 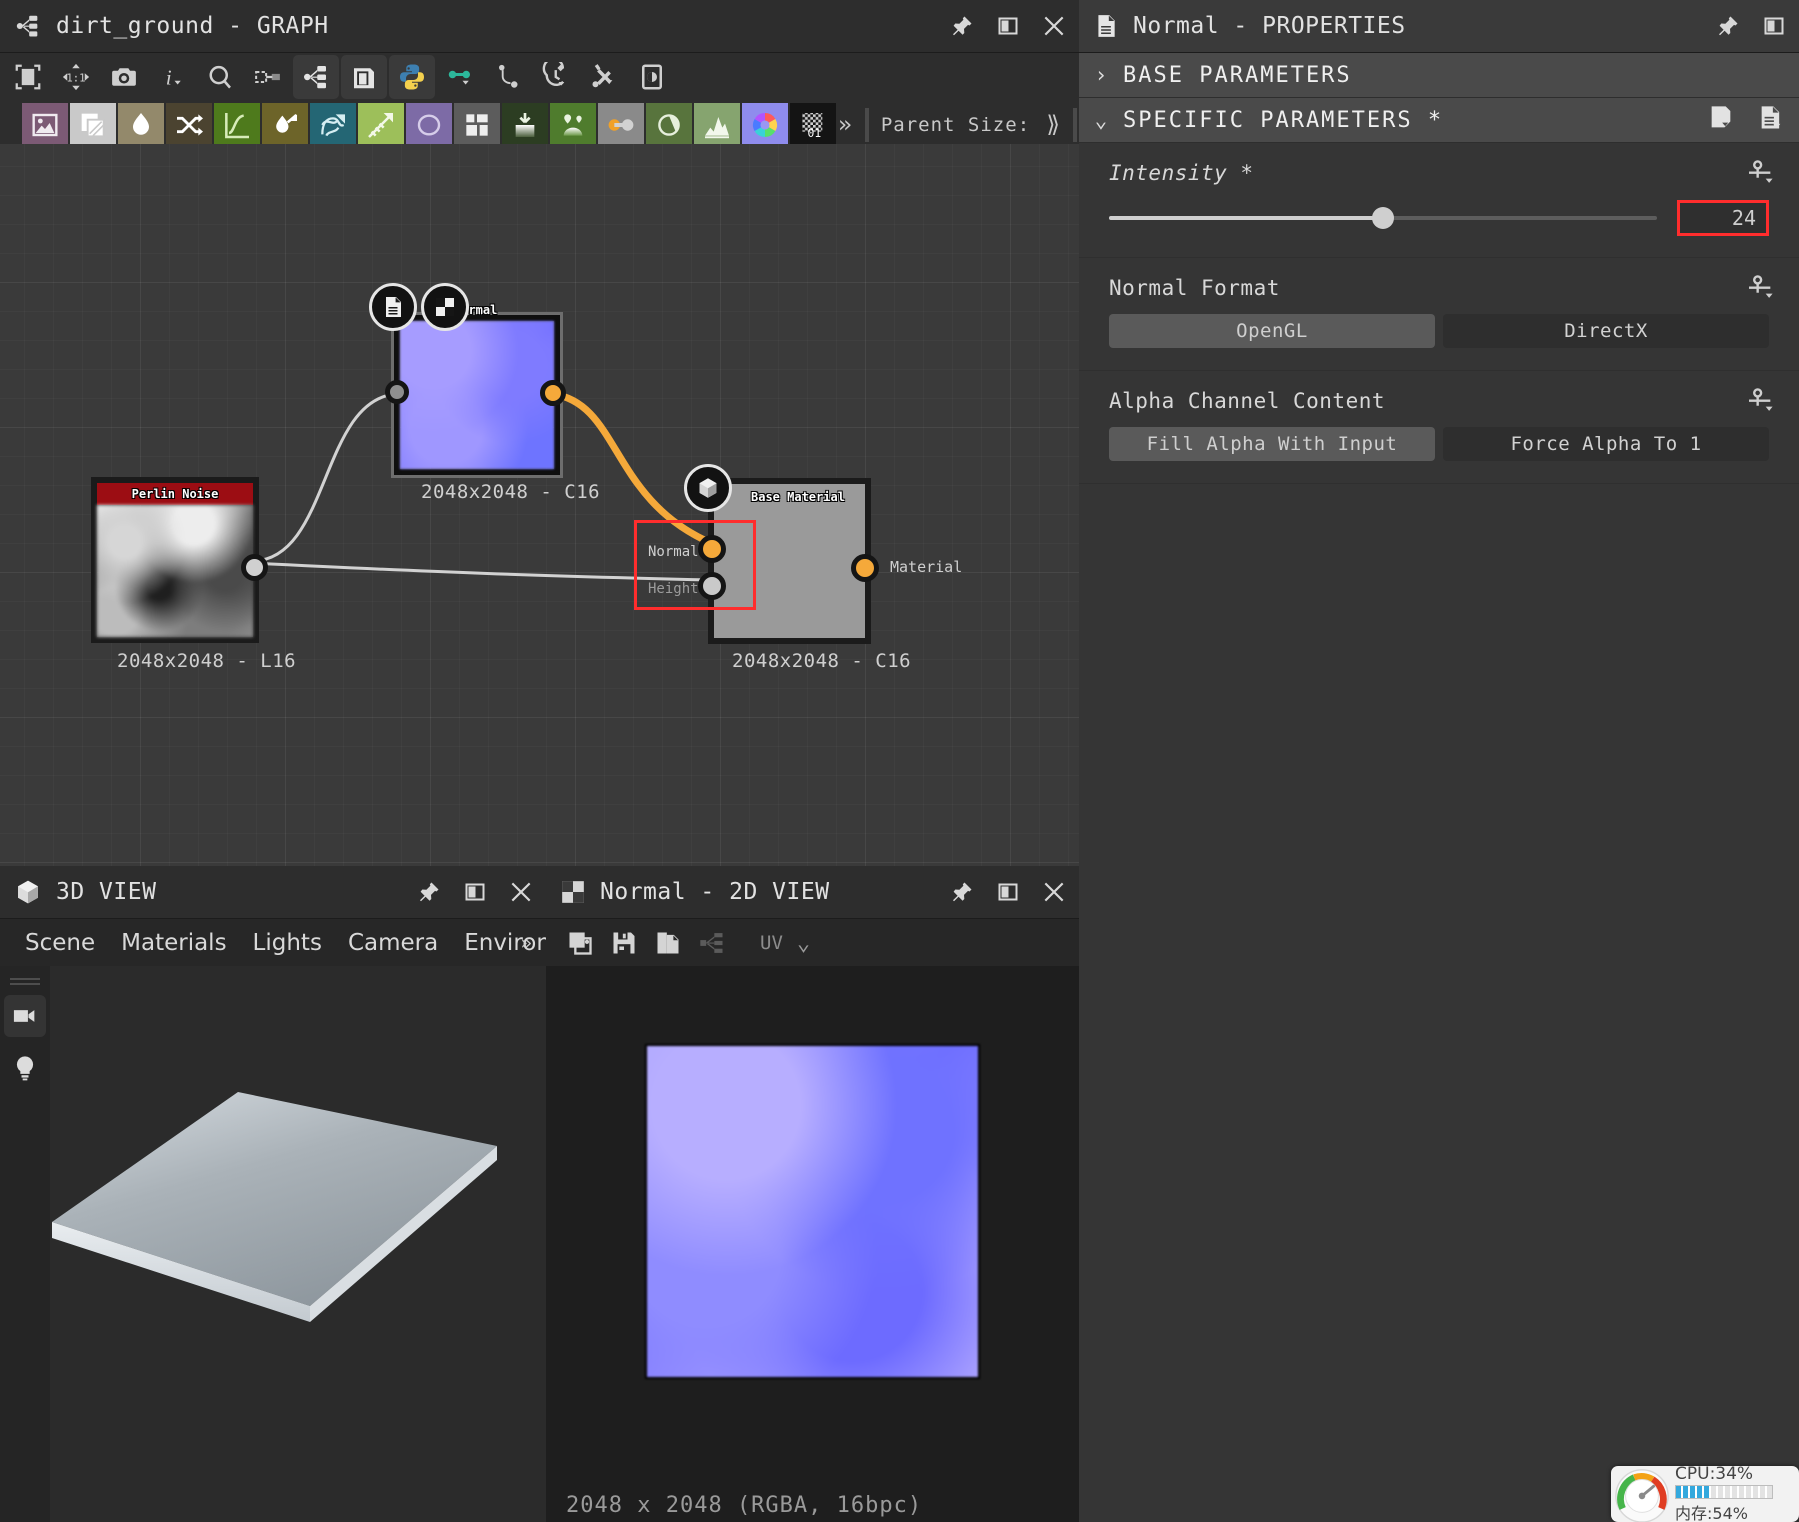 I want to click on base-material-input-label-normal: Normal, so click(x=673, y=552).